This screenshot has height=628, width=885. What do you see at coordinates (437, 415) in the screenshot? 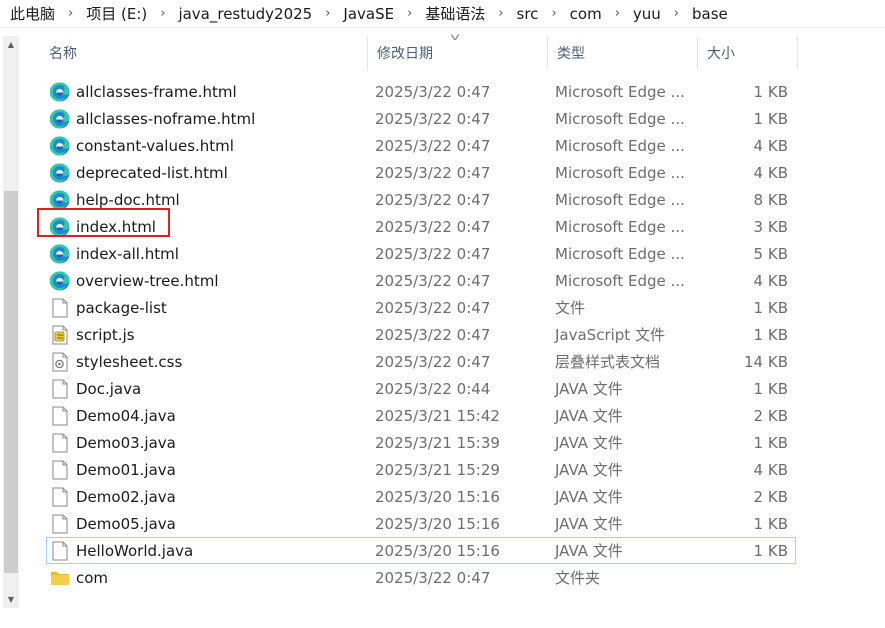
I see `file-date: 2025/3/21 15:42` at bounding box center [437, 415].